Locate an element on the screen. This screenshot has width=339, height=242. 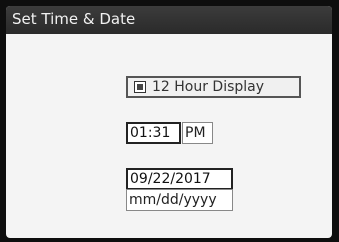
title-bar: Set Time & Date is located at coordinates (169, 20).